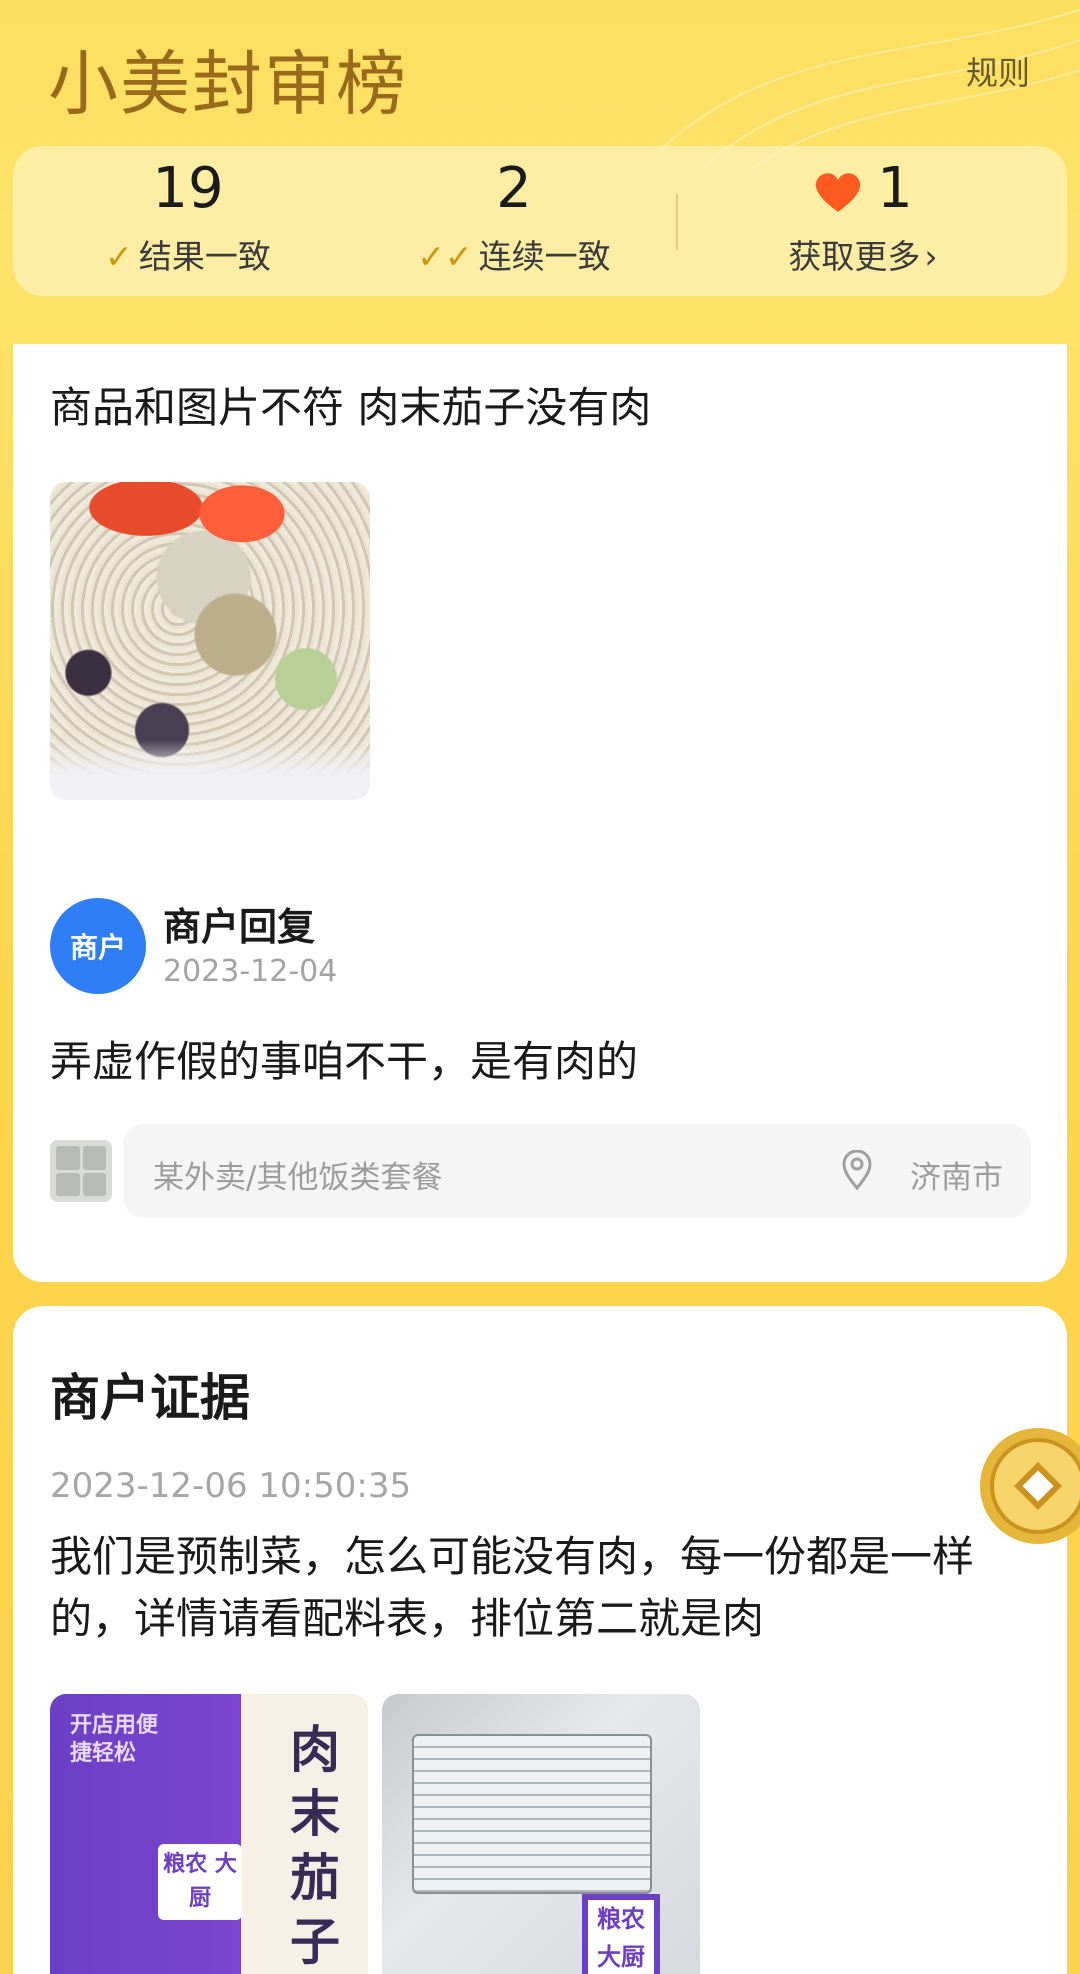  What do you see at coordinates (998, 71) in the screenshot?
I see `rules-link: 规则` at bounding box center [998, 71].